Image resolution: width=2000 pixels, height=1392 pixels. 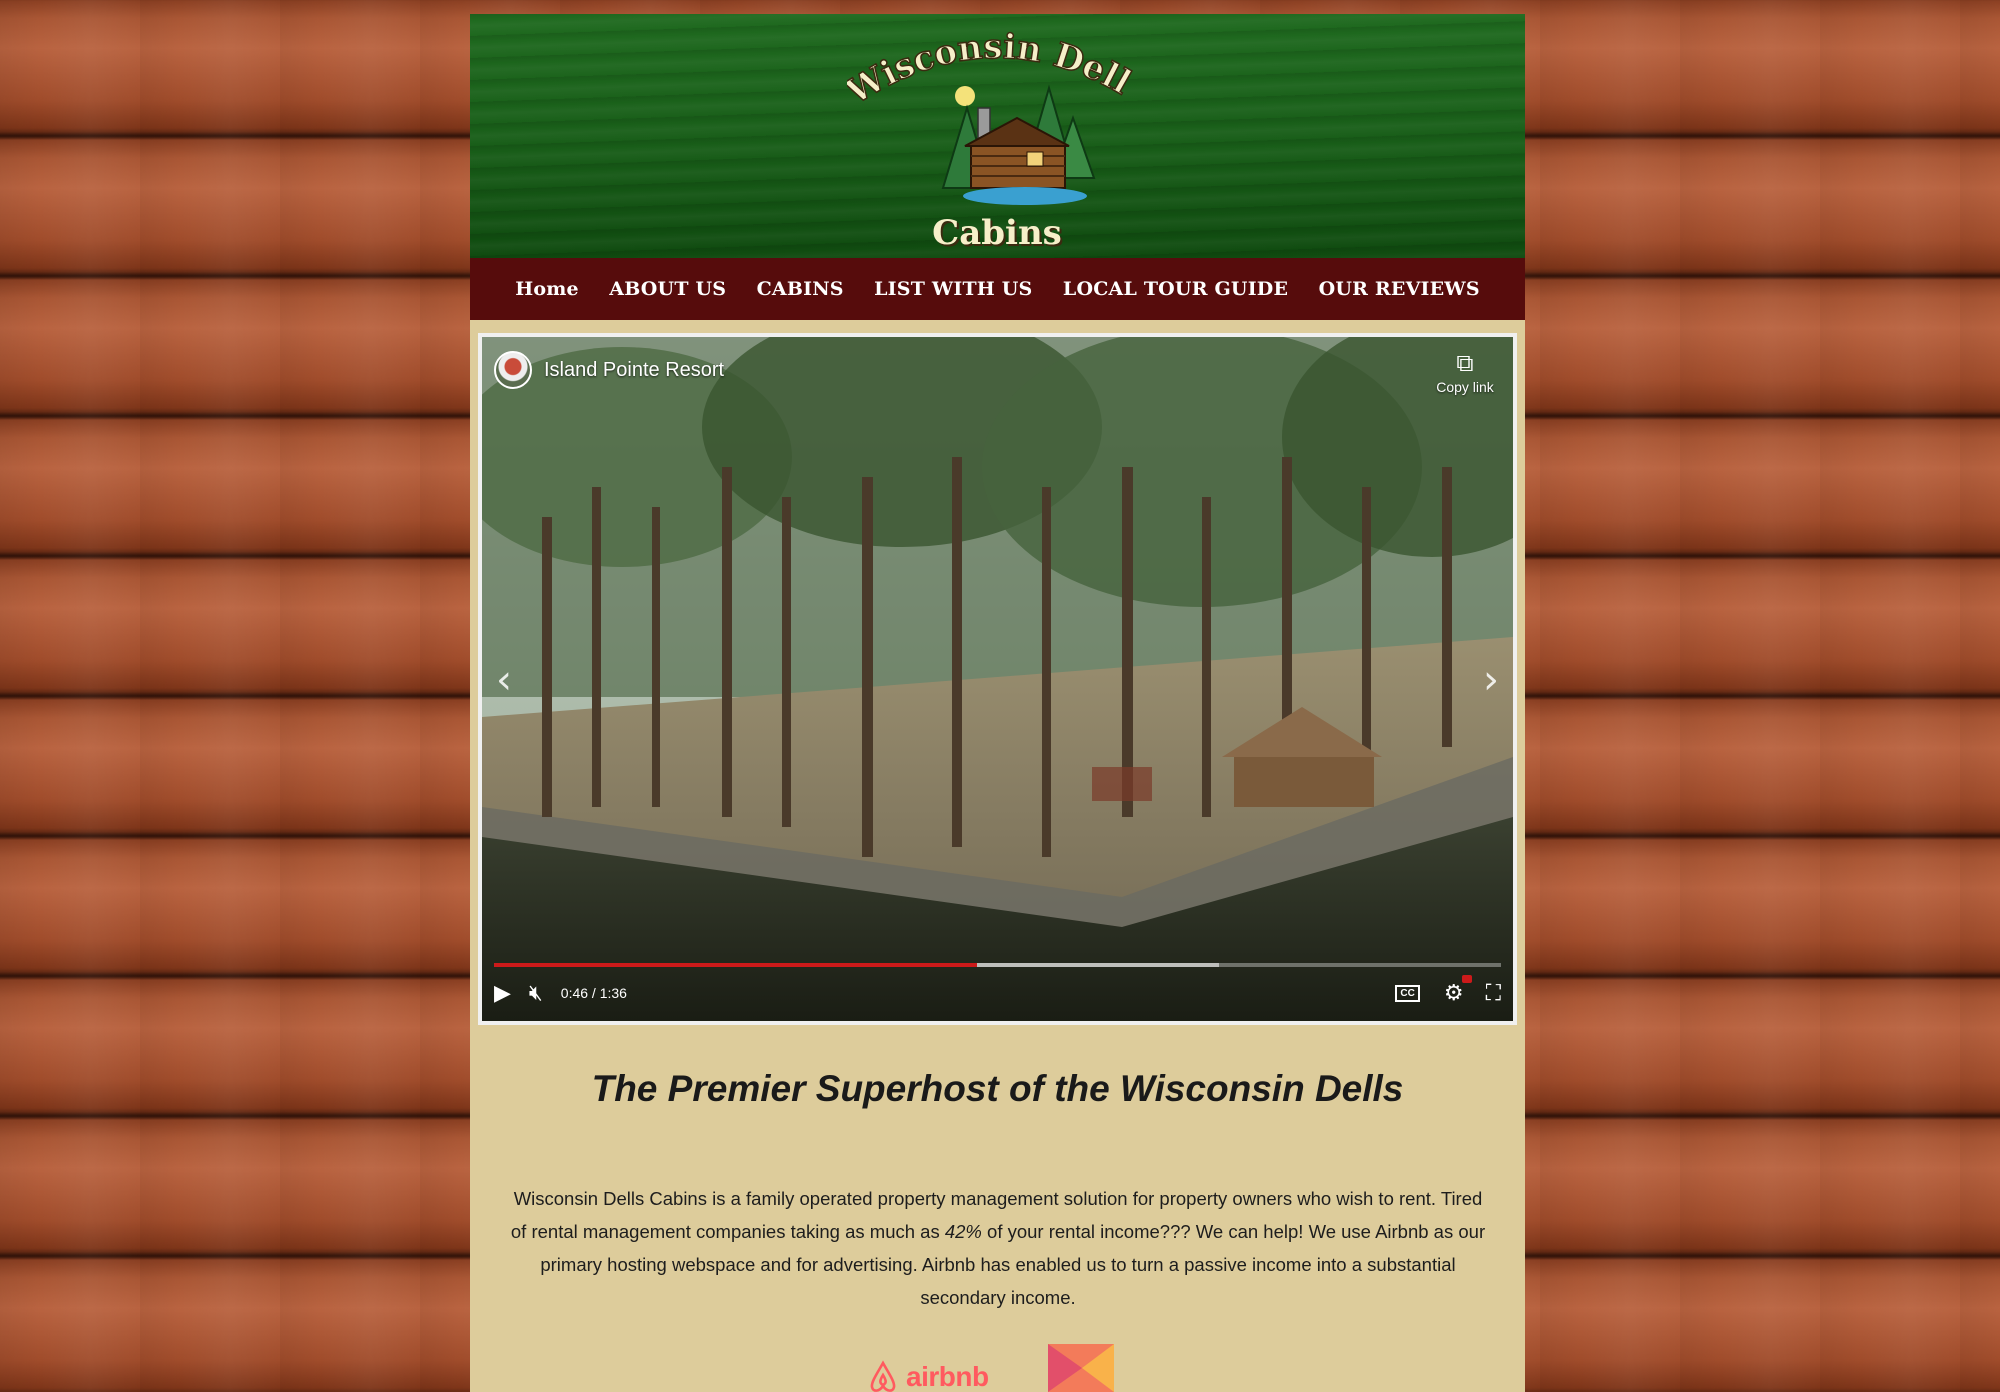 I want to click on nav-cabins: CABINS, so click(x=800, y=289).